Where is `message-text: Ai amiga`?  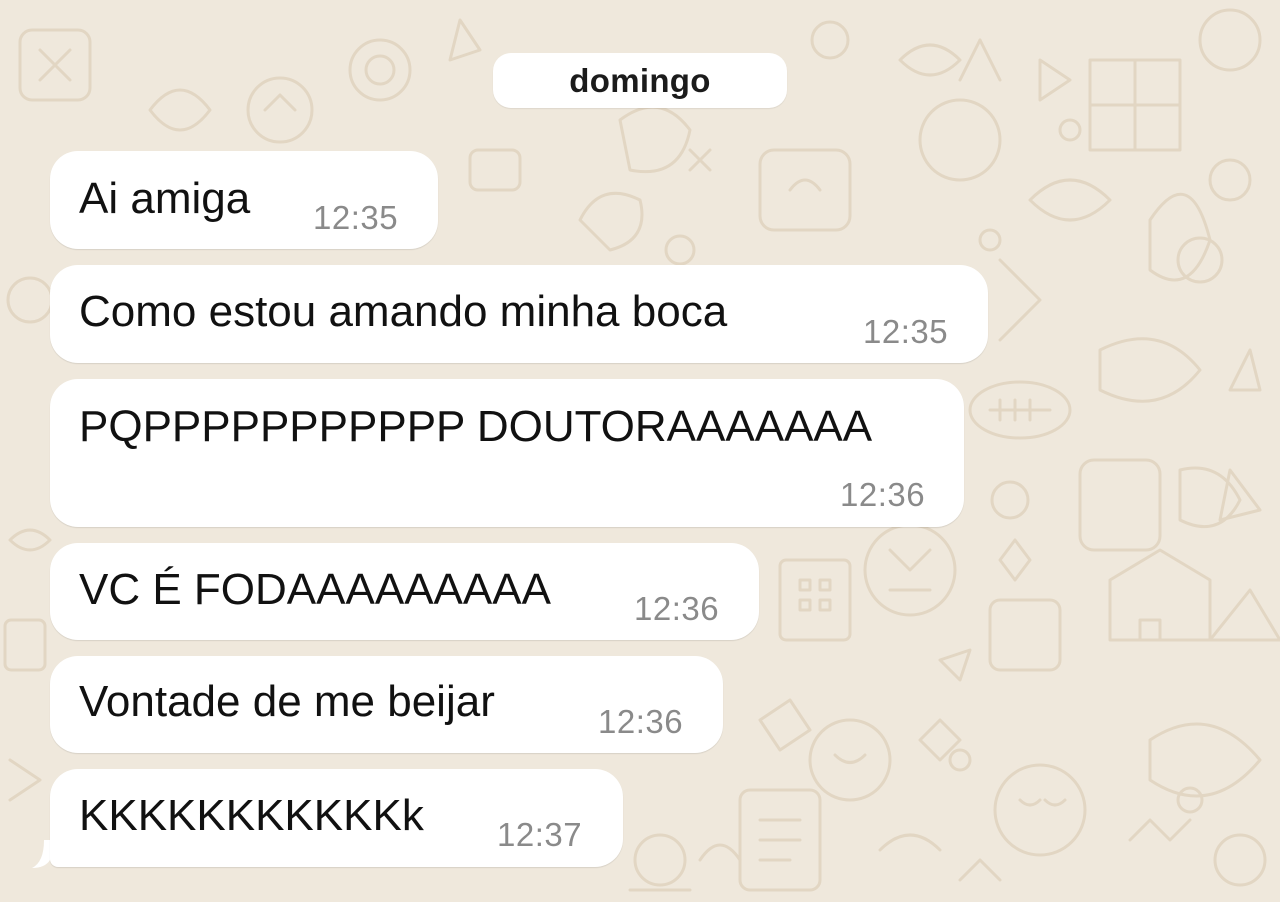
message-text: Ai amiga is located at coordinates (165, 198).